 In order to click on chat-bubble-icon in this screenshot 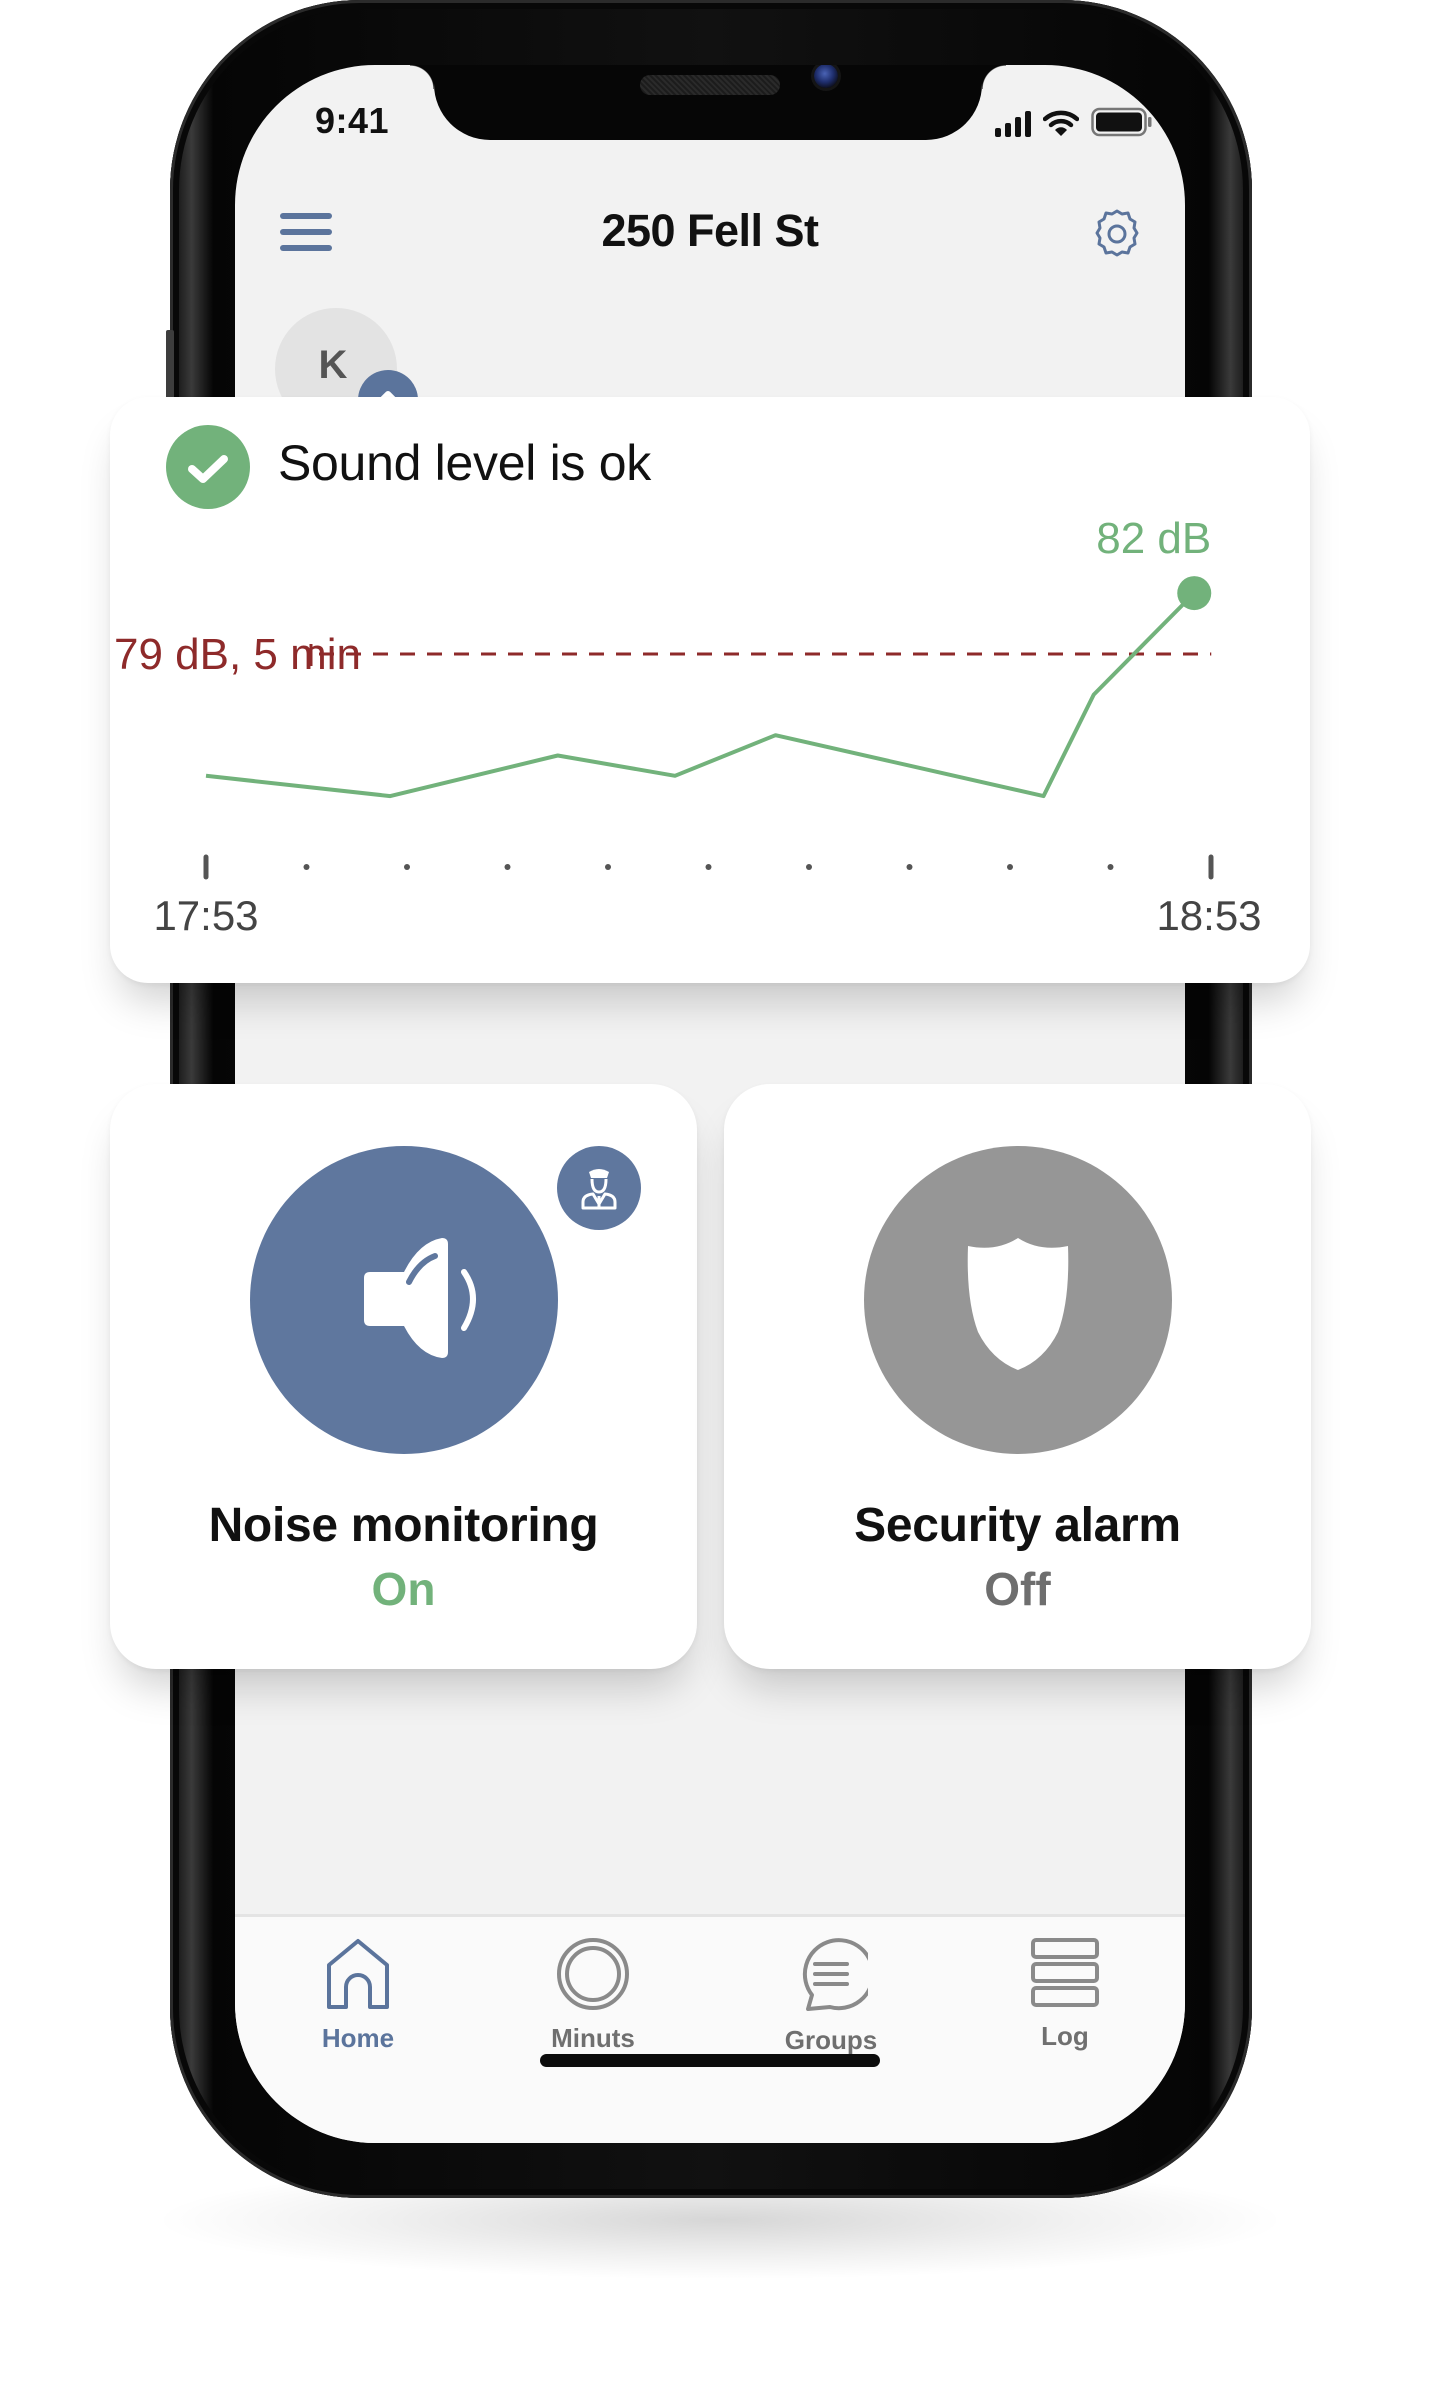, I will do `click(835, 1974)`.